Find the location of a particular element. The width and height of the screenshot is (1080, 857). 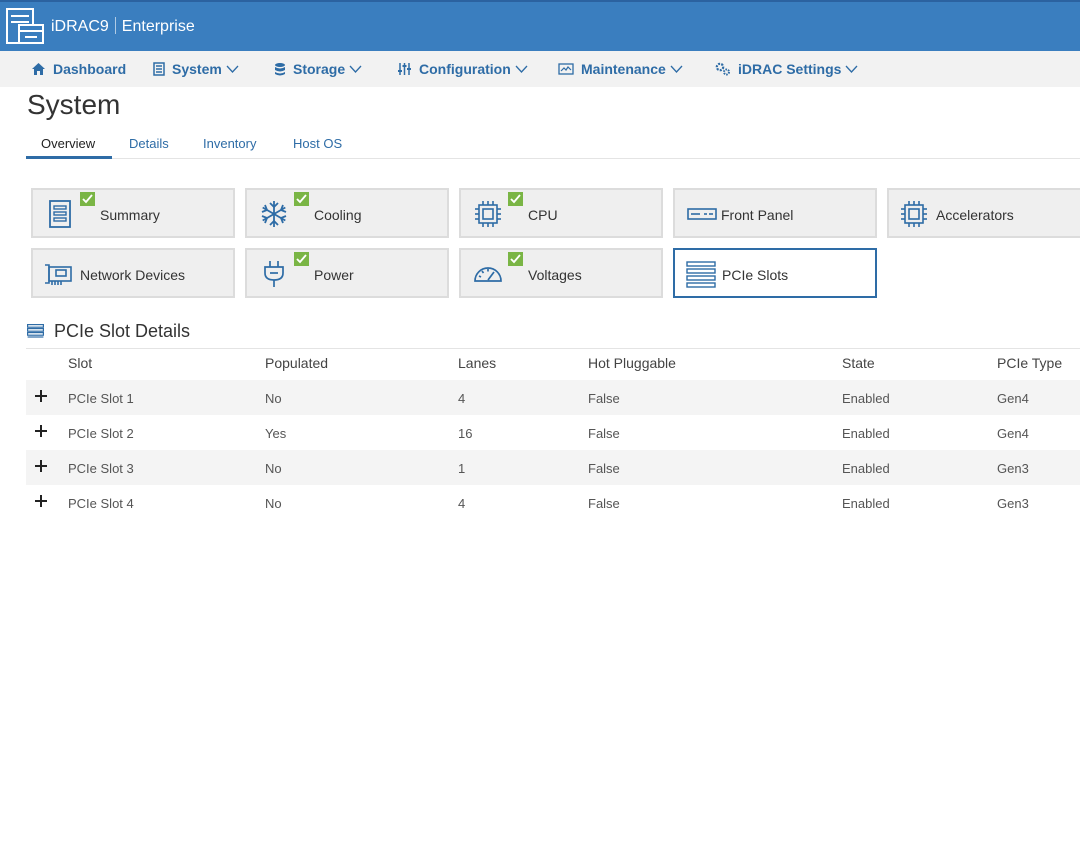

tab-overview: Overview is located at coordinates (68, 143).